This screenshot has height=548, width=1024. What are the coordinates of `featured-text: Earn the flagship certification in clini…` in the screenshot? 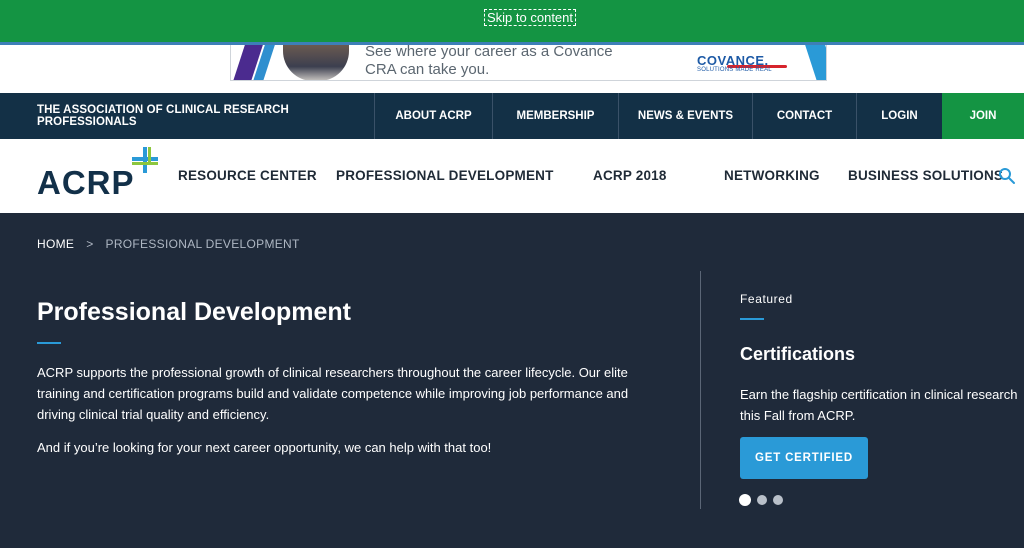 It's located at (879, 405).